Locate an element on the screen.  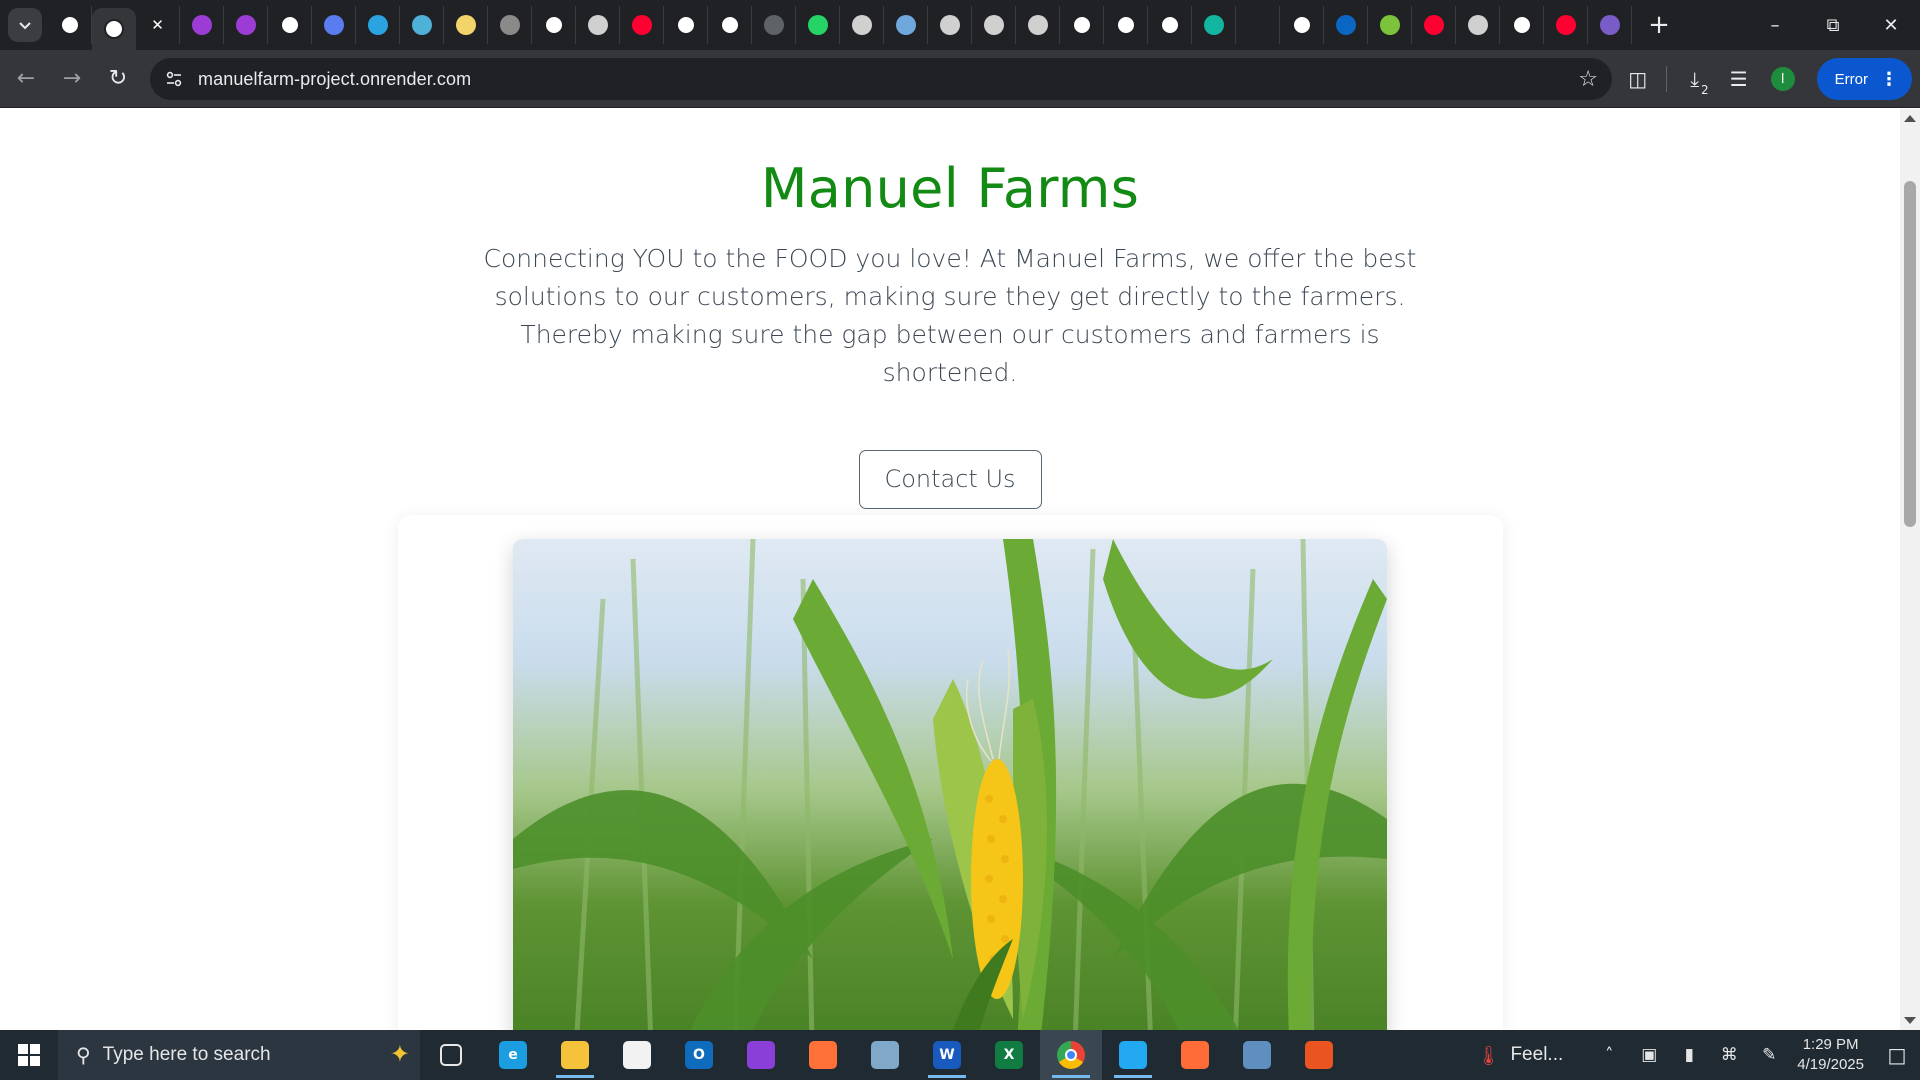
ubuntu-icon is located at coordinates (1319, 1055).